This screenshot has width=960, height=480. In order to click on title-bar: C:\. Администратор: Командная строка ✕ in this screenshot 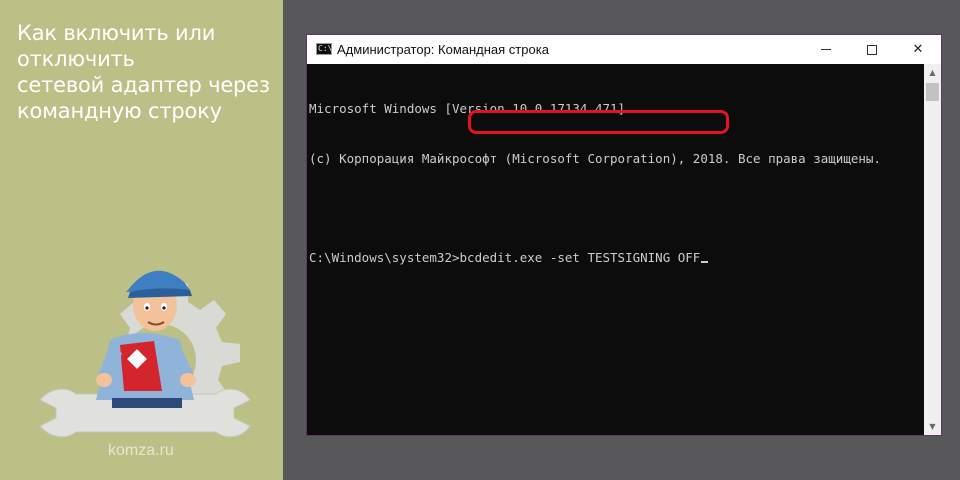, I will do `click(624, 49)`.